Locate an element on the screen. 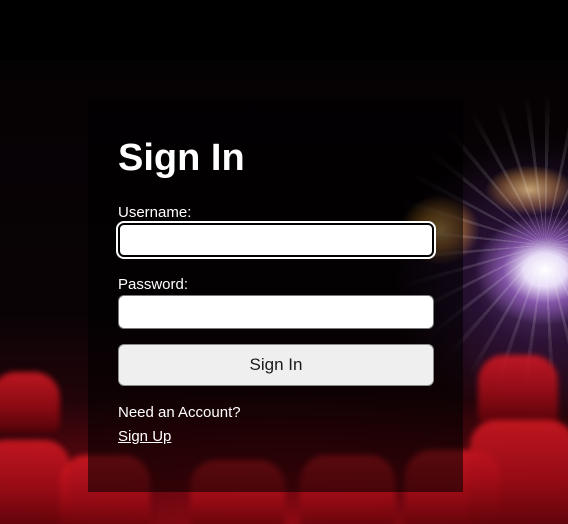 The width and height of the screenshot is (568, 524). page-title: Sign In is located at coordinates (181, 158).